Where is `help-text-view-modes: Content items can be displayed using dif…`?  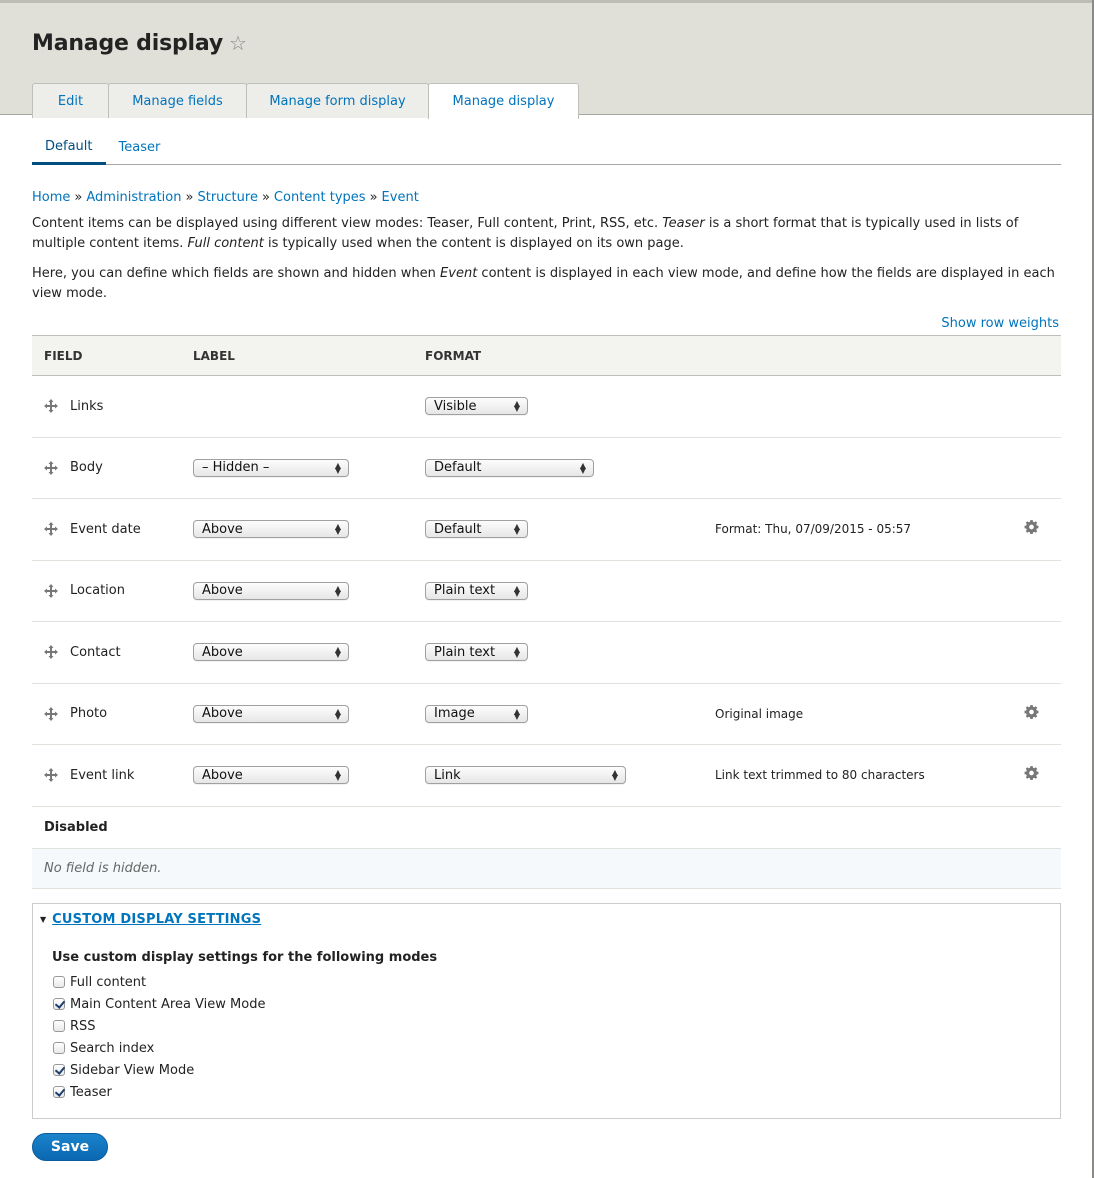
help-text-view-modes: Content items can be displayed using dif… is located at coordinates (525, 233).